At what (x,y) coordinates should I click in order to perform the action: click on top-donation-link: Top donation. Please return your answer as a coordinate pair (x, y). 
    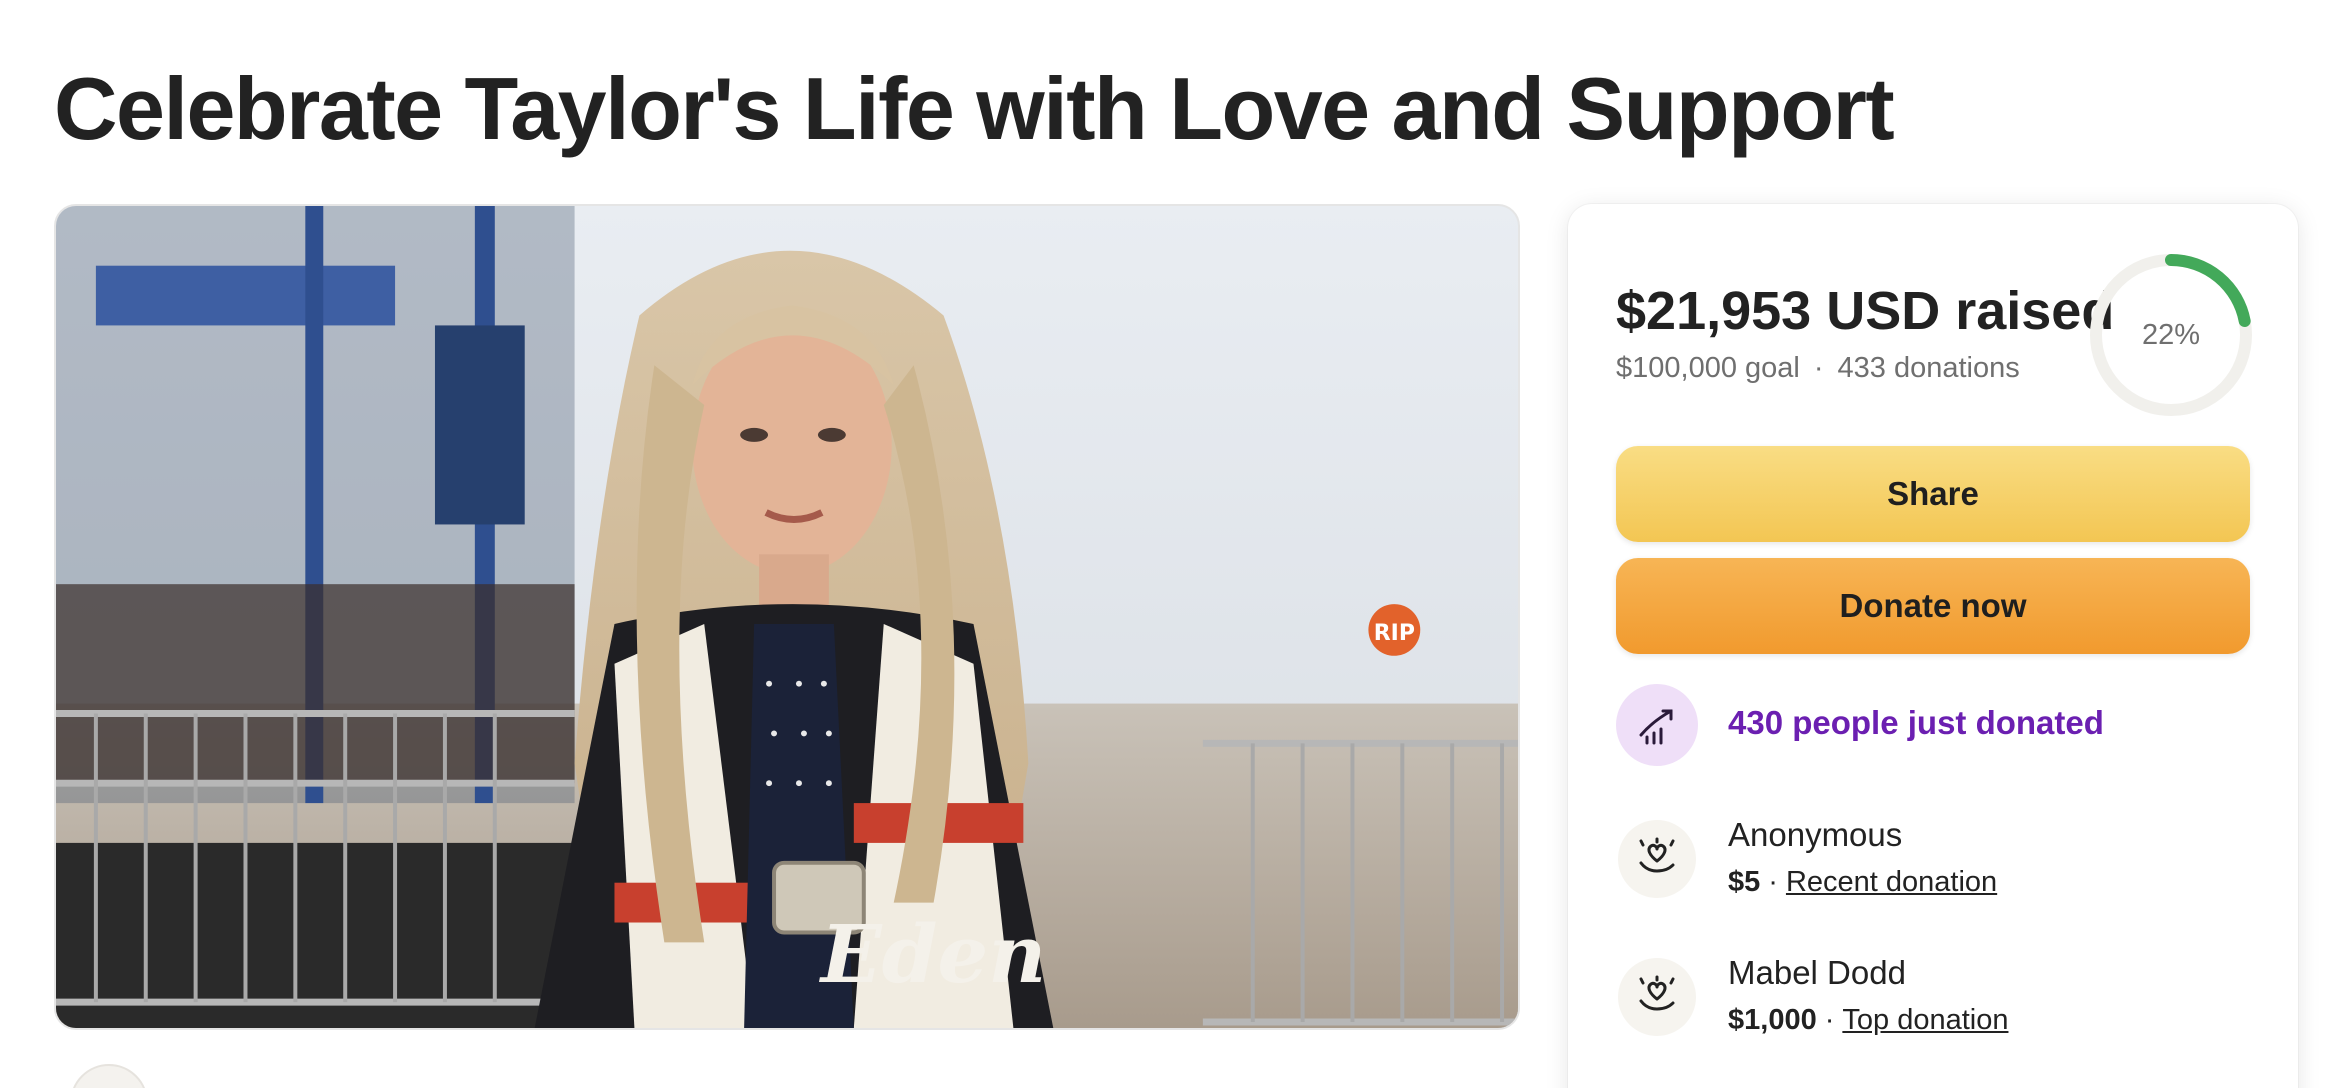
    Looking at the image, I should click on (1925, 1020).